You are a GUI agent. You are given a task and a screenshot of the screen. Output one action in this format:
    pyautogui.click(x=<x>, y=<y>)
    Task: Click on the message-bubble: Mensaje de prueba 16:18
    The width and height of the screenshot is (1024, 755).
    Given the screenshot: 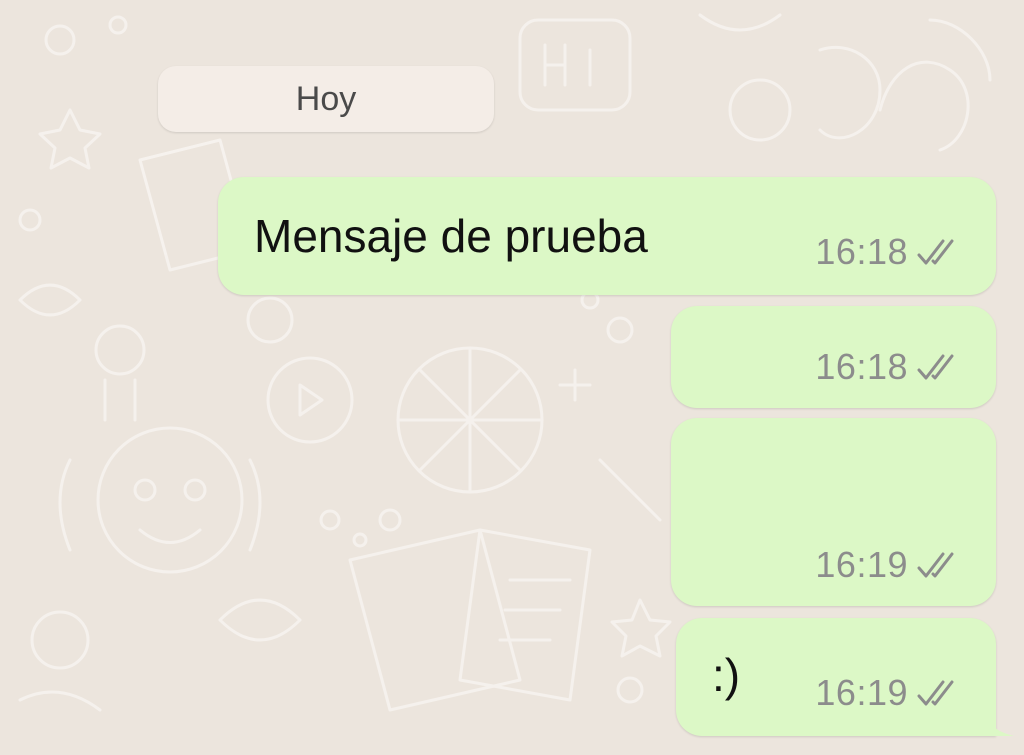 What is the action you would take?
    pyautogui.click(x=607, y=236)
    